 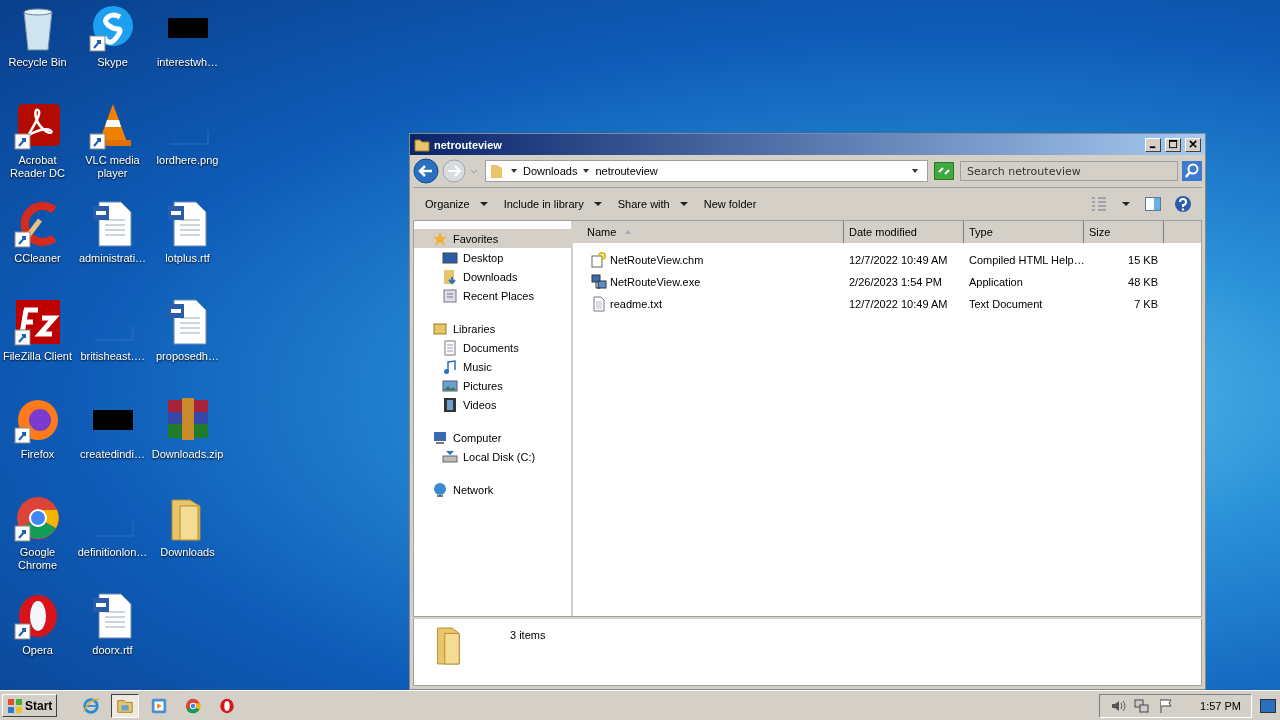 I want to click on file-row: readme.txt 12/7/2022 10:49 AM Text Document 7 KB, so click(x=887, y=304).